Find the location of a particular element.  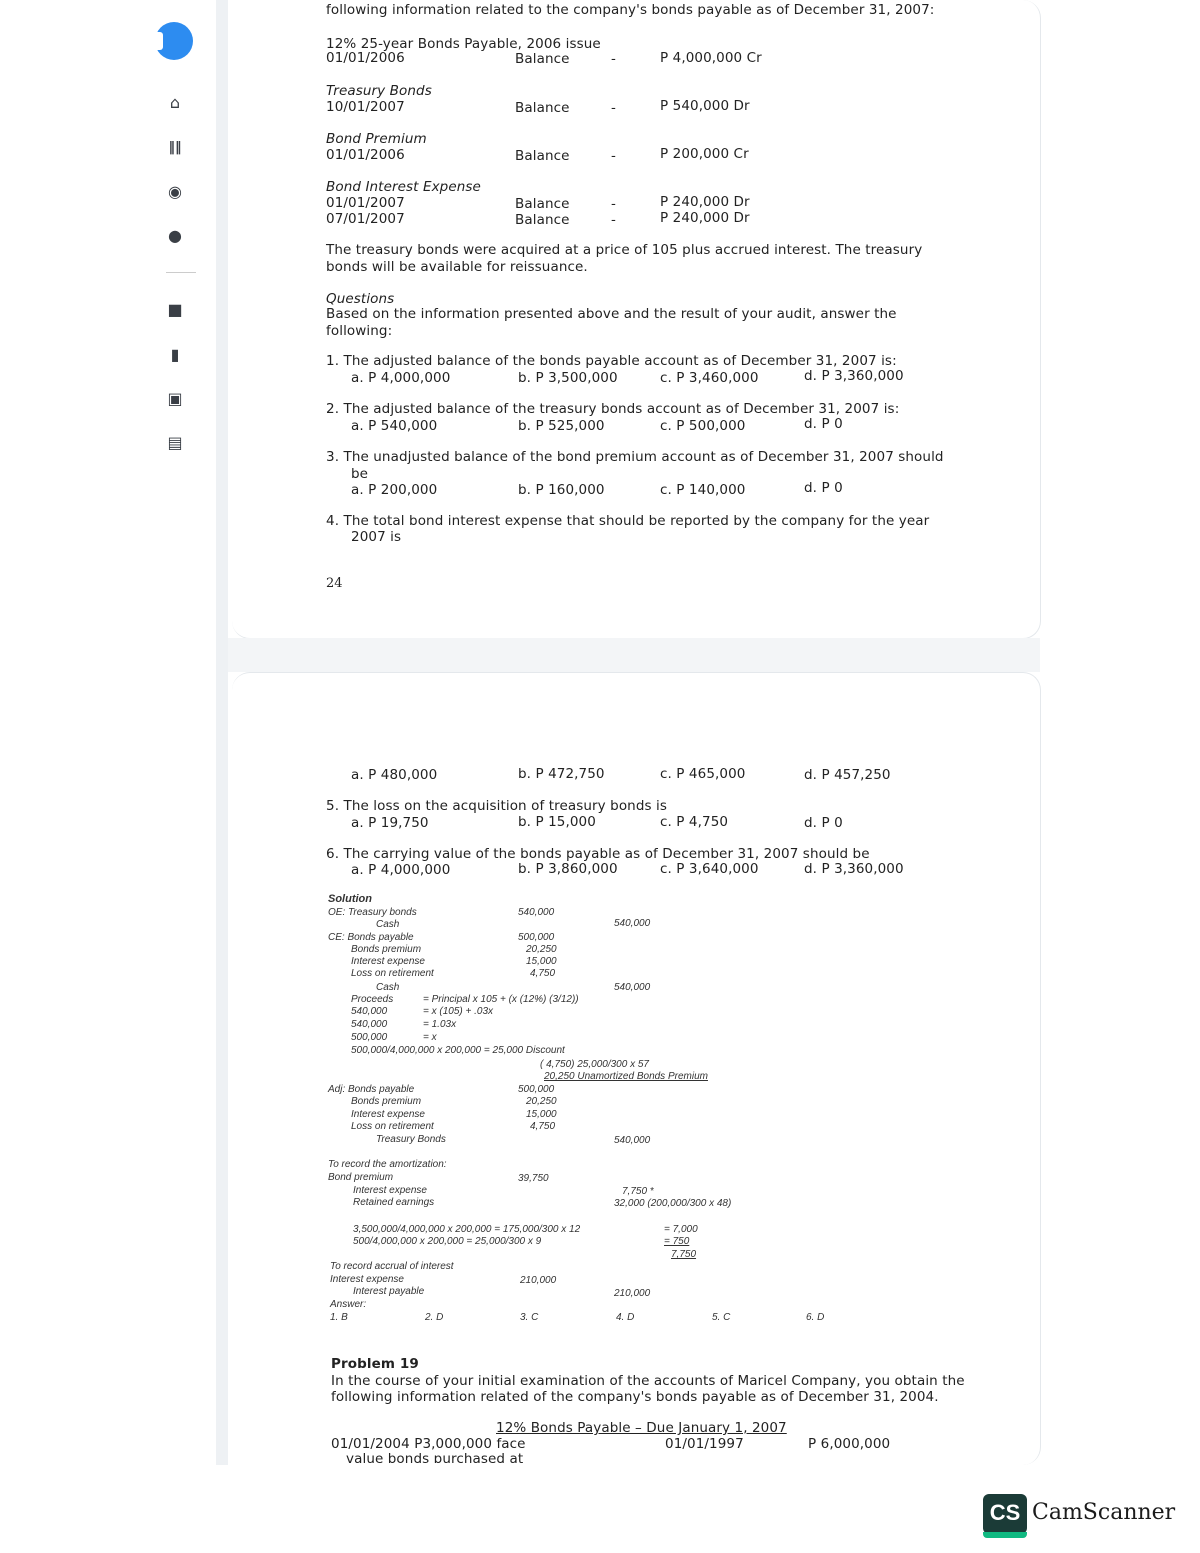

answer-4: 4. D is located at coordinates (625, 1317).